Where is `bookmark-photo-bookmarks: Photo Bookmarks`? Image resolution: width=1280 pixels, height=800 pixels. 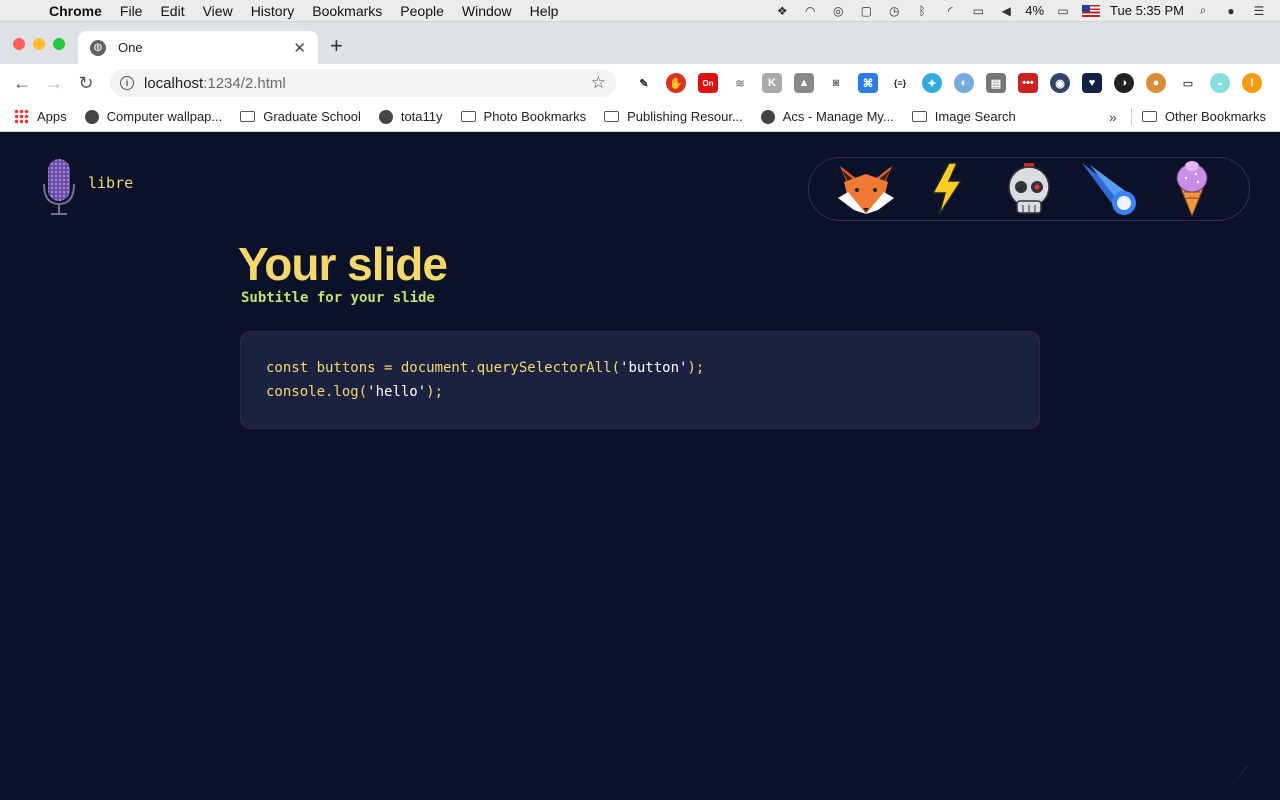 bookmark-photo-bookmarks: Photo Bookmarks is located at coordinates (523, 116).